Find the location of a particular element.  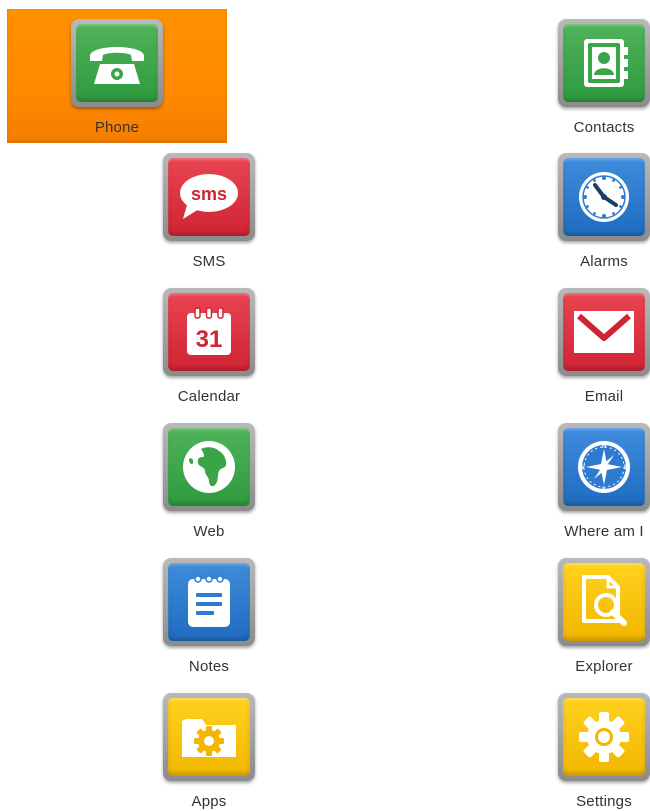

app-tile-calendar: 31 Calendar is located at coordinates (209, 345).